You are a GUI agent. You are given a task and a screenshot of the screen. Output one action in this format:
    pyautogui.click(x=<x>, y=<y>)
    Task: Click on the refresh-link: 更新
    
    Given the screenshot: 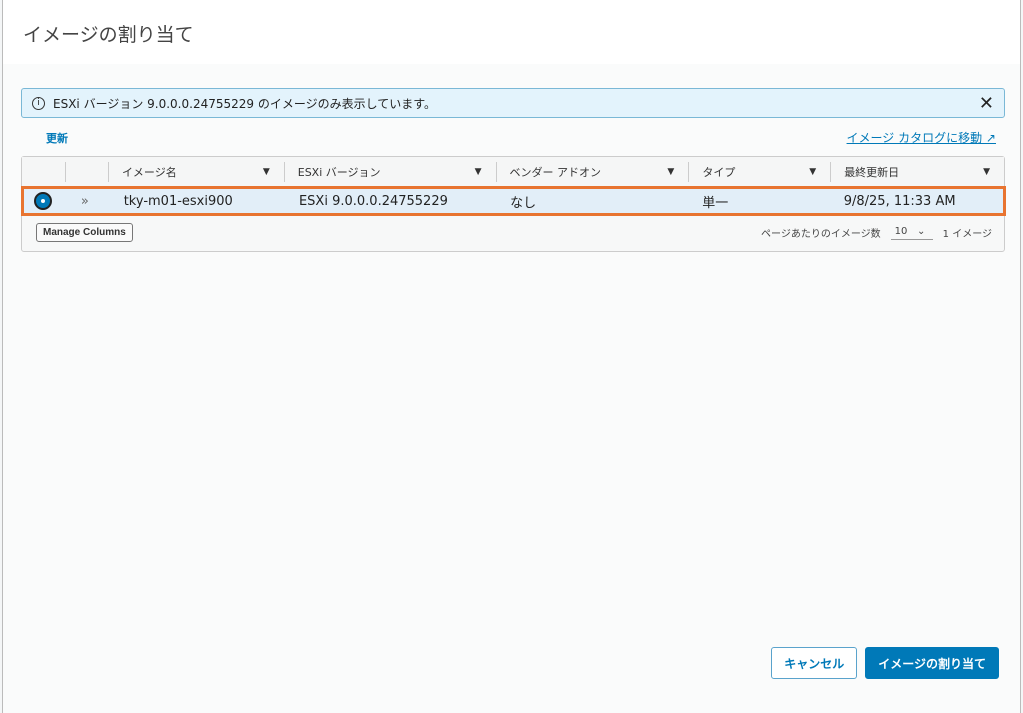 What is the action you would take?
    pyautogui.click(x=57, y=138)
    